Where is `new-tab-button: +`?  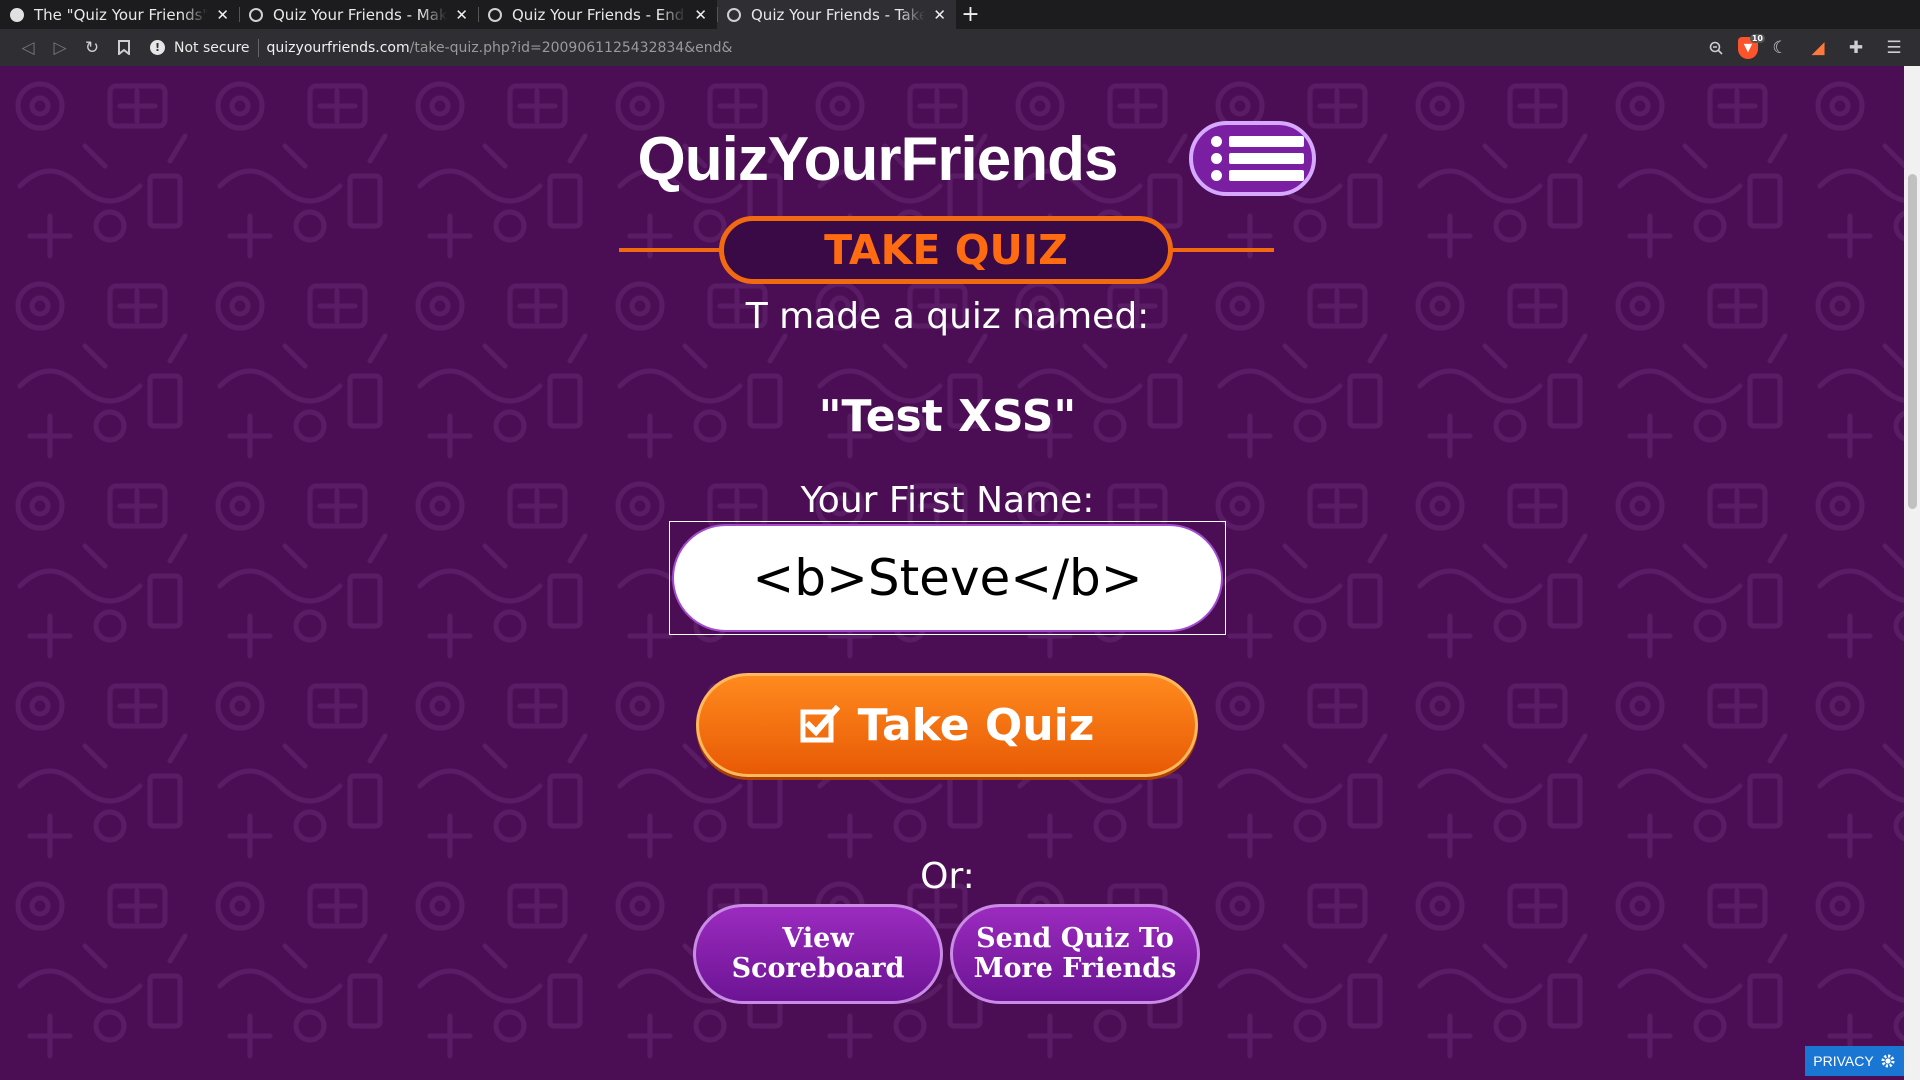 new-tab-button: + is located at coordinates (970, 14).